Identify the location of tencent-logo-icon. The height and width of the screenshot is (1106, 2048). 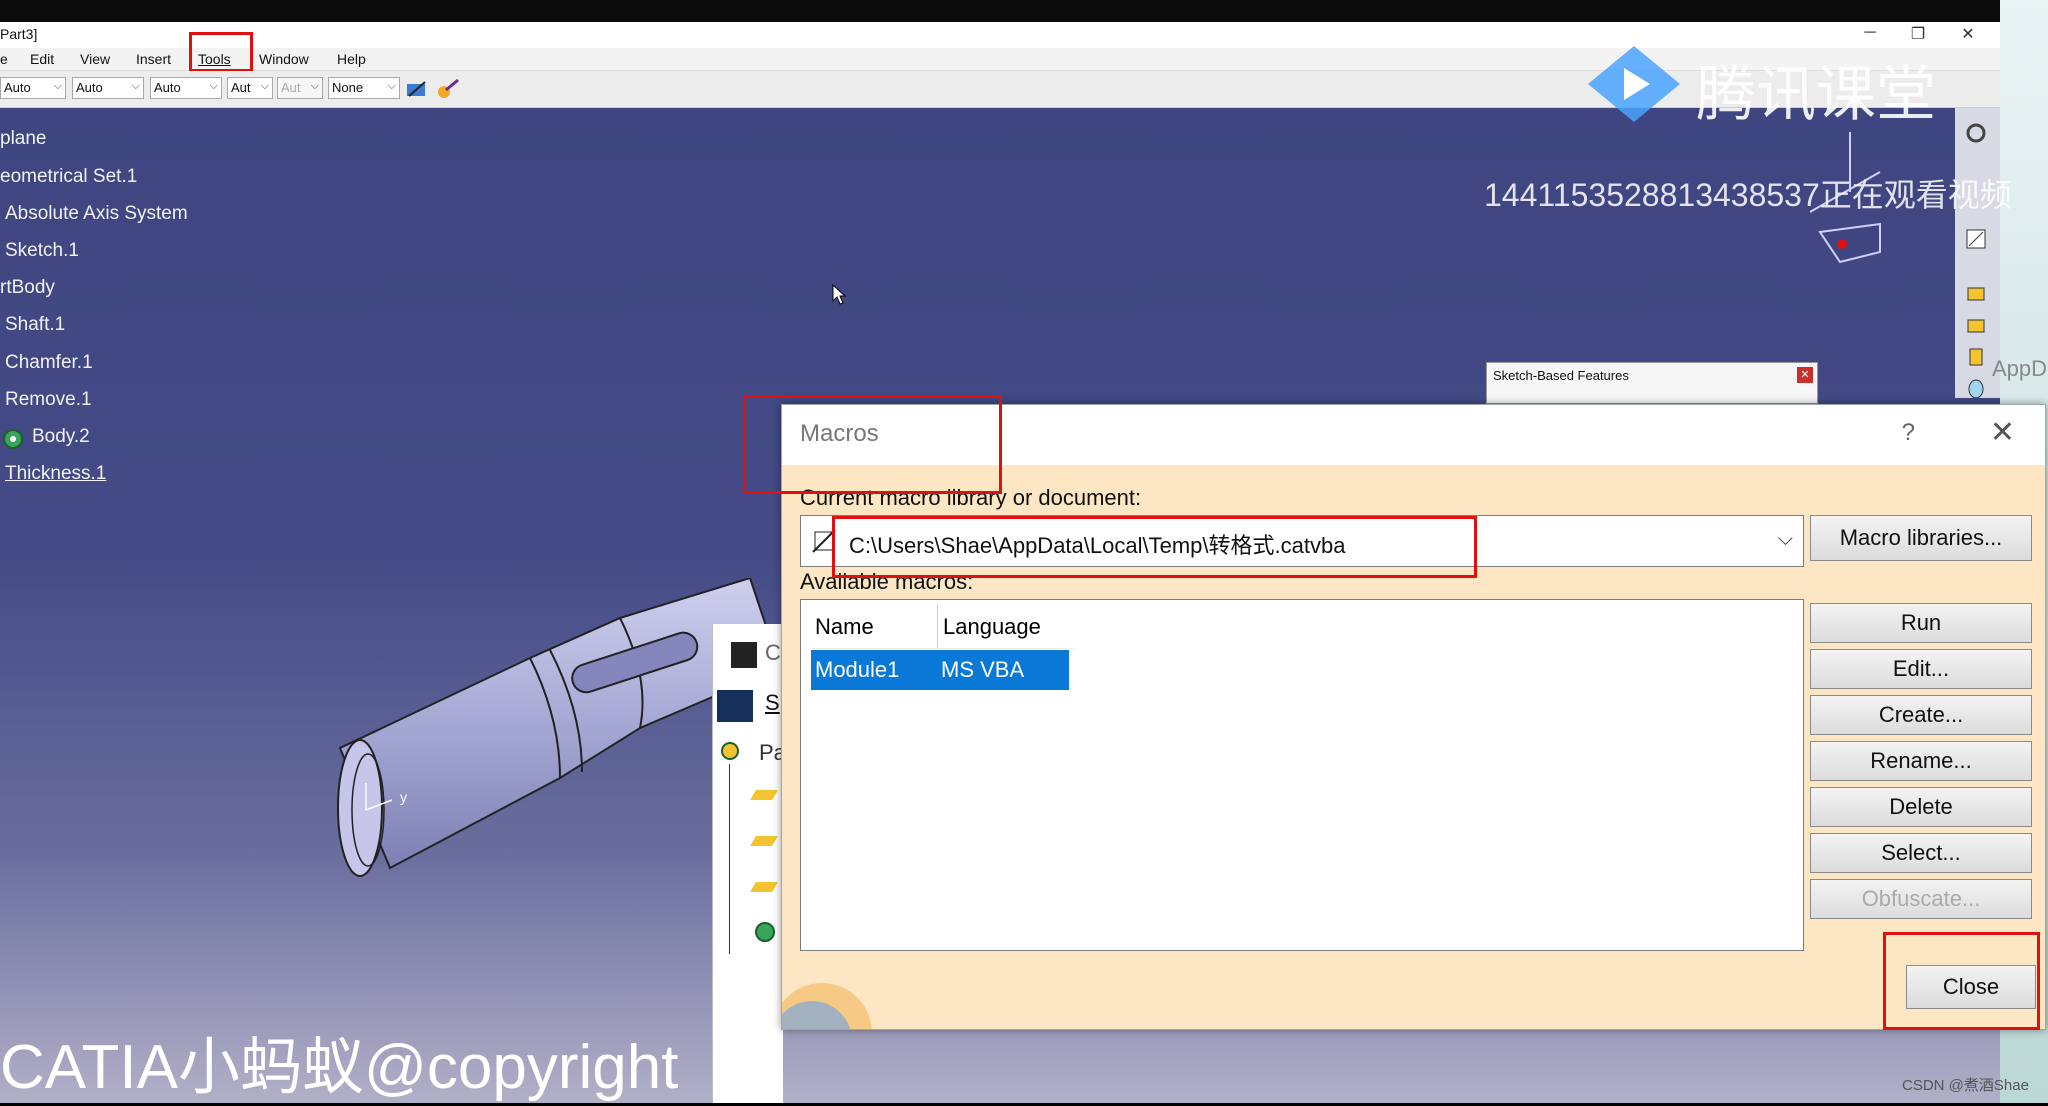
(1634, 86).